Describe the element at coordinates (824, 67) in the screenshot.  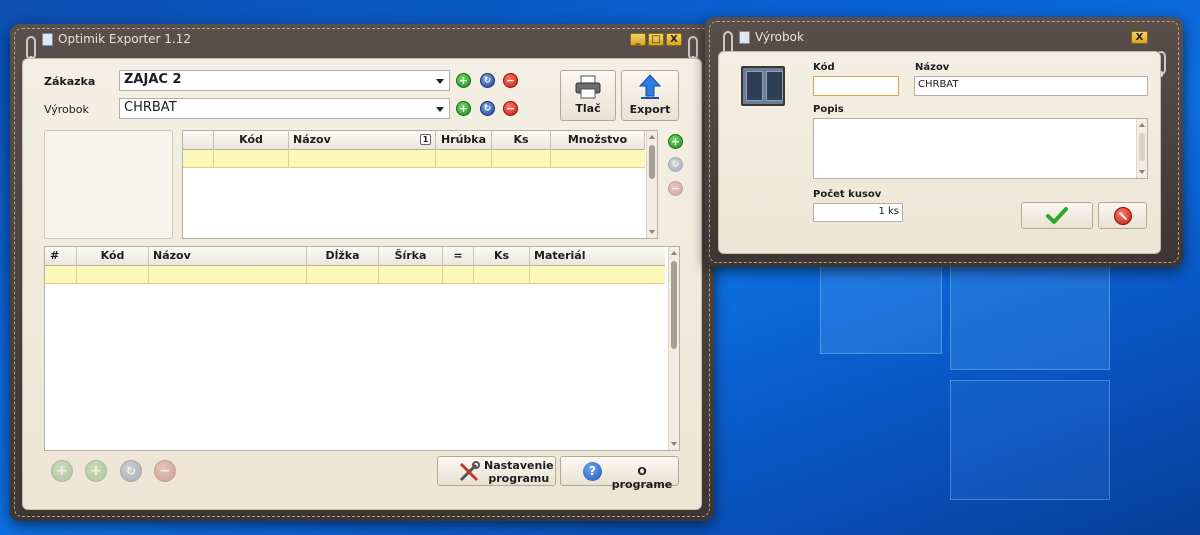
I see `kod-label: Kód` at that location.